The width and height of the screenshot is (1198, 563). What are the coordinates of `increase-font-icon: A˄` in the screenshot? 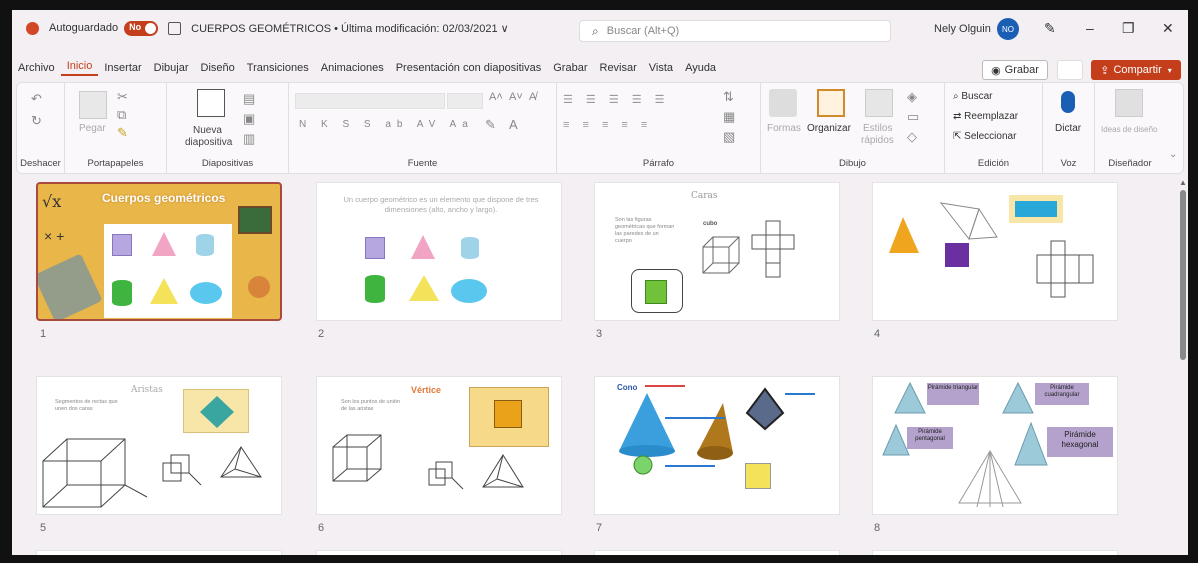 It's located at (496, 97).